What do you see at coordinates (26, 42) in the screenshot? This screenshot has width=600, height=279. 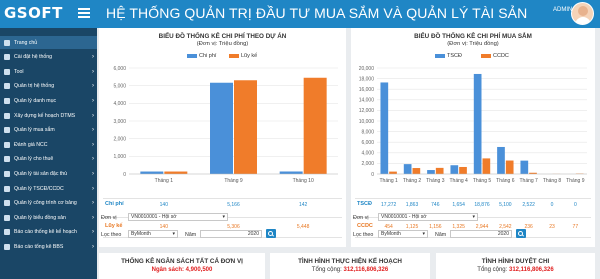 I see `sidebar-item-label: Trang chủ` at bounding box center [26, 42].